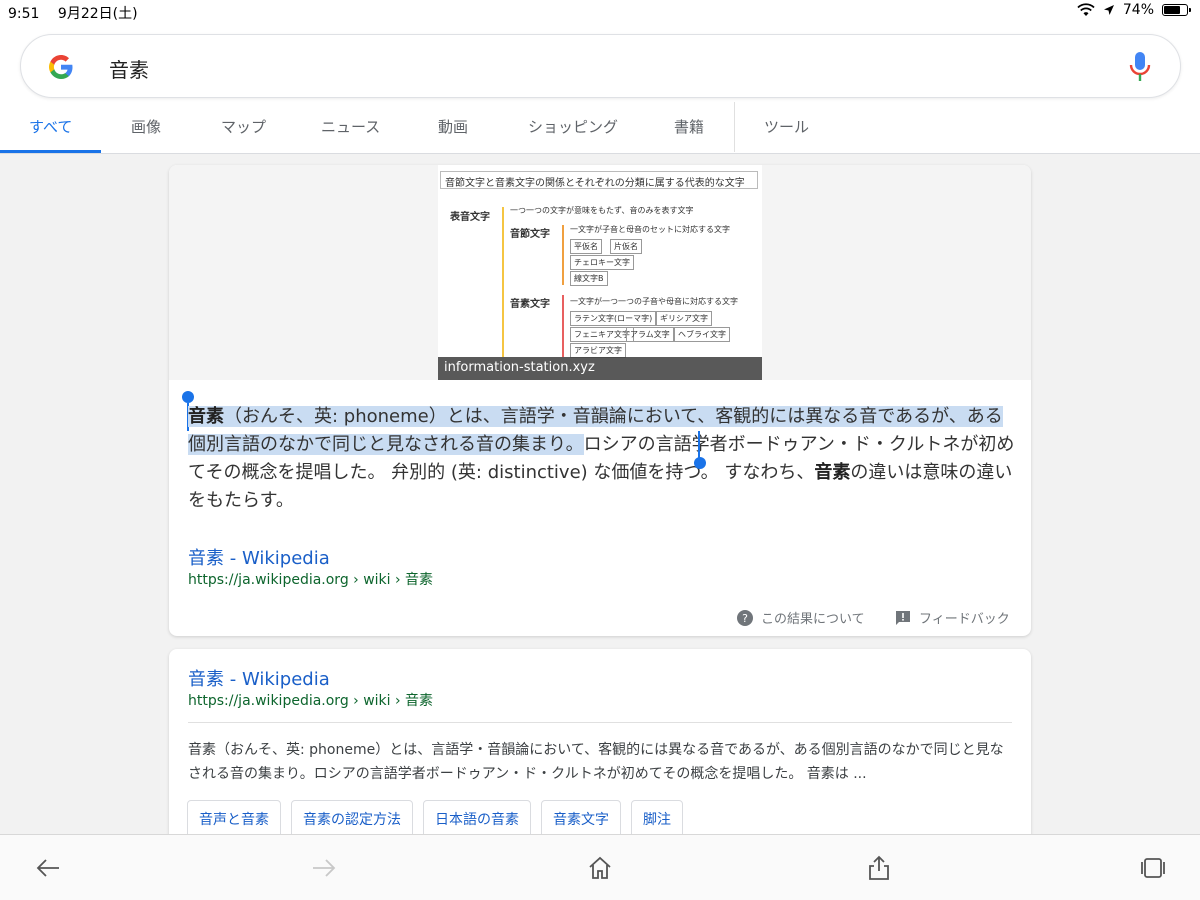 Image resolution: width=1200 pixels, height=900 pixels. What do you see at coordinates (530, 304) in the screenshot?
I see `image-phonemic-label: 音素文字` at bounding box center [530, 304].